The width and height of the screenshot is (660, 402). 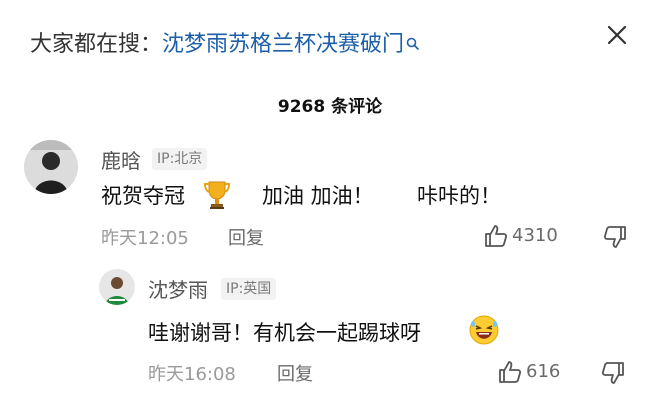 I want to click on comment-timestamp: 昨天16:08, so click(x=192, y=374).